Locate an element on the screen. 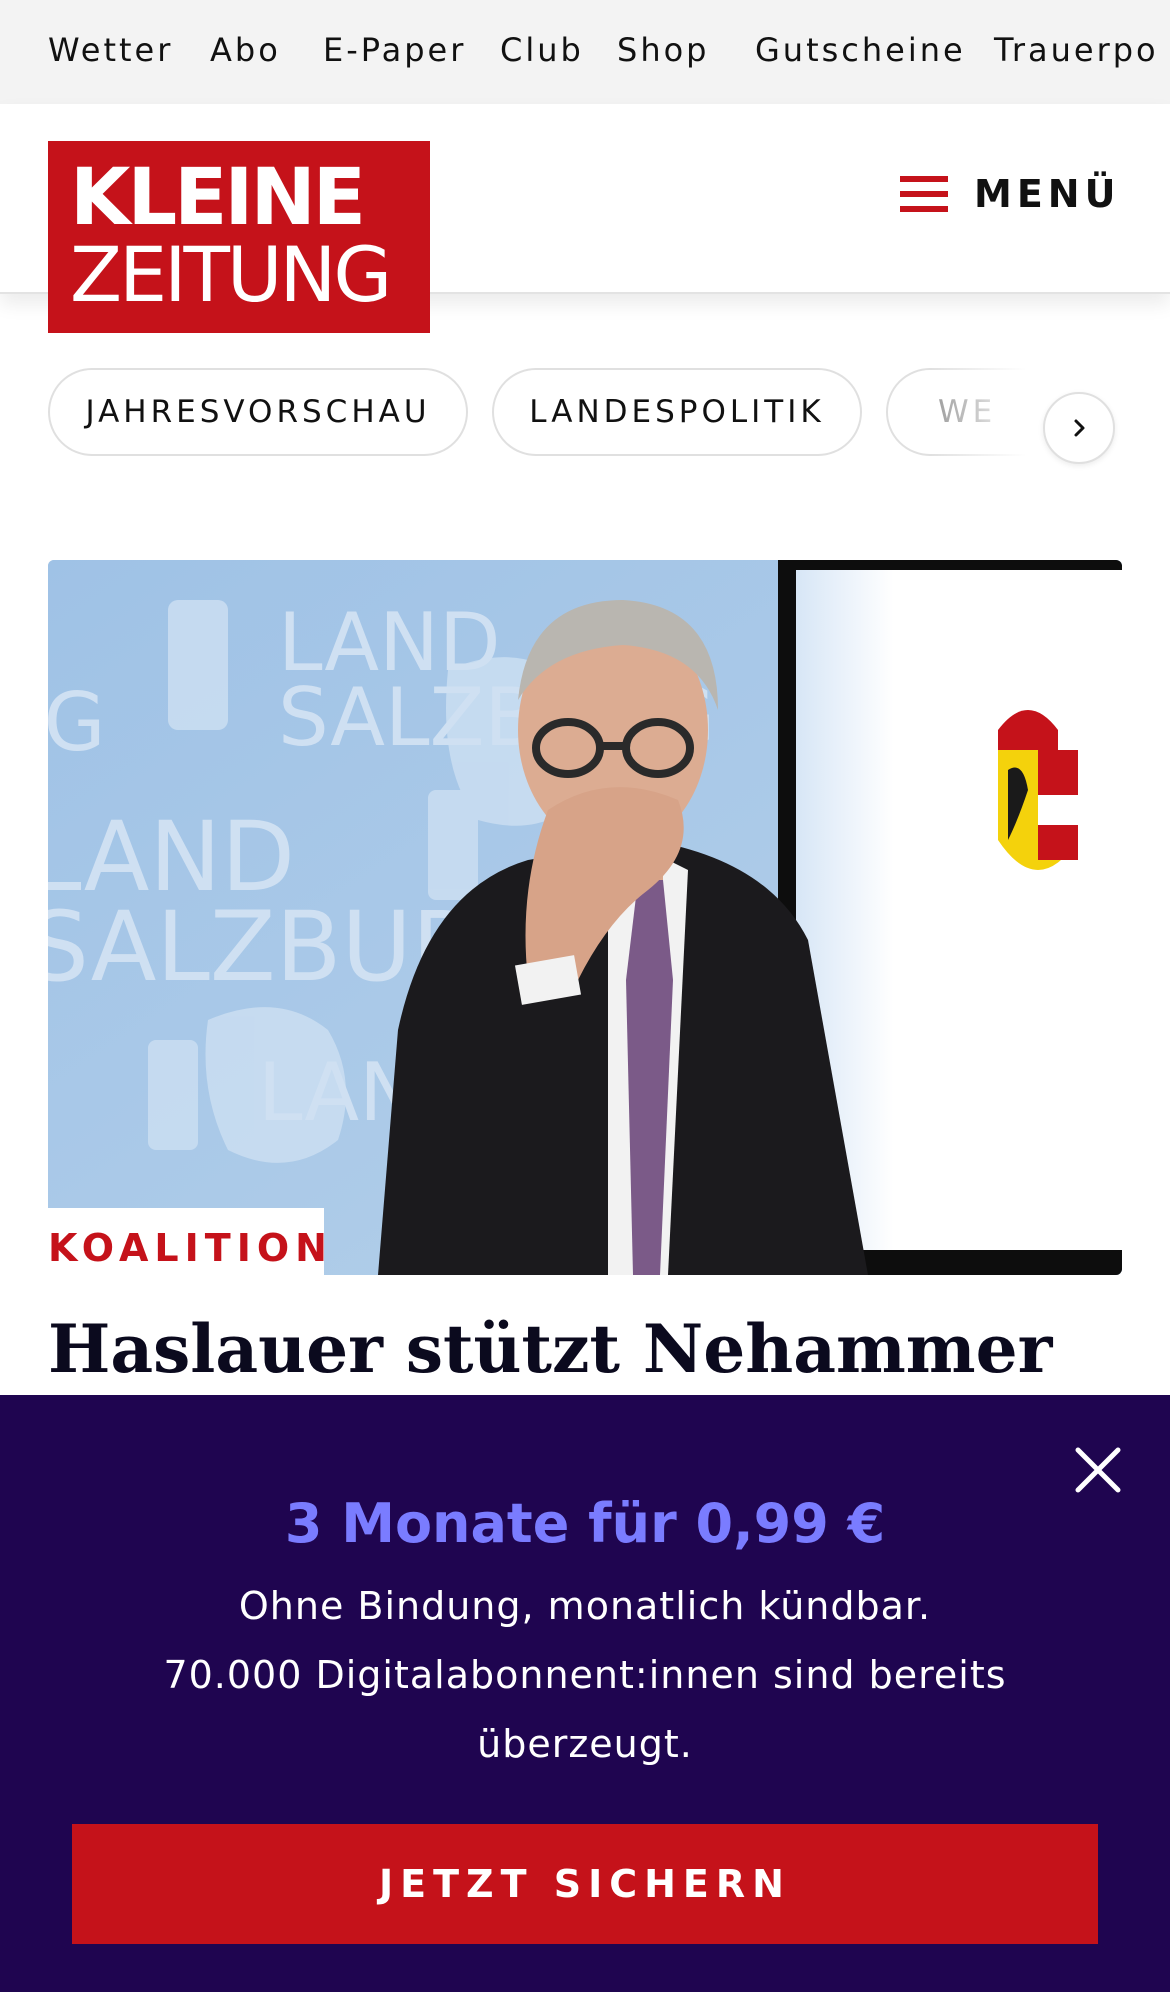 The image size is (1170, 1992). nav-link-abo: Abo is located at coordinates (245, 50).